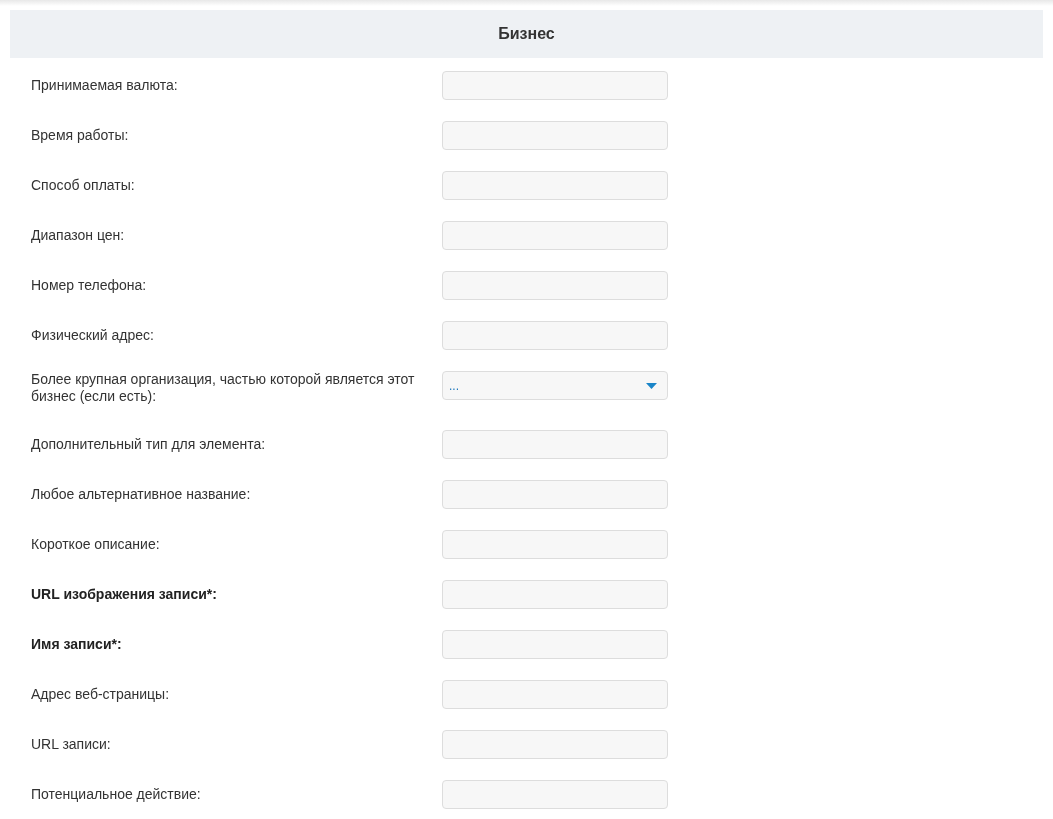 This screenshot has height=819, width=1053. Describe the element at coordinates (89, 285) in the screenshot. I see `field-label: Номер телефона:` at that location.